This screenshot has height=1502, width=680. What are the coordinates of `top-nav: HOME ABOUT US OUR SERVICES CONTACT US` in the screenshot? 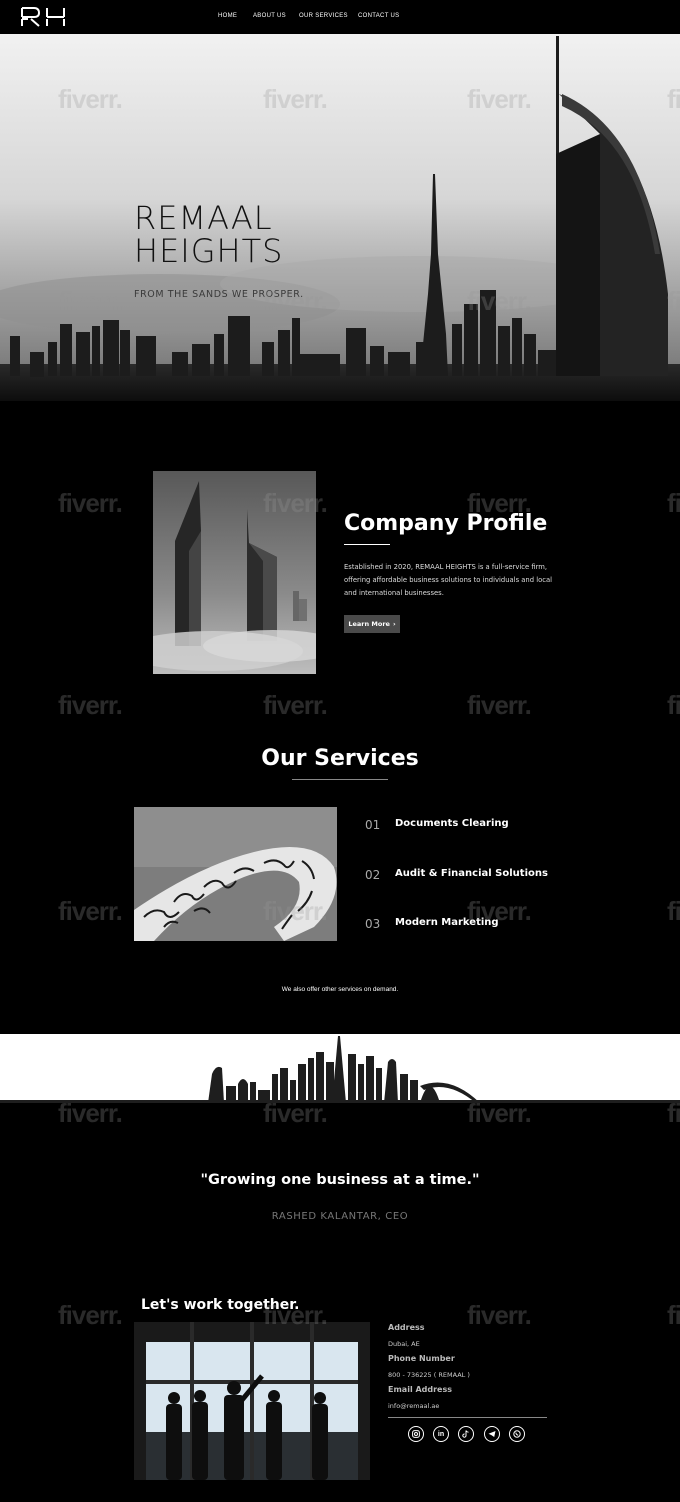 It's located at (340, 17).